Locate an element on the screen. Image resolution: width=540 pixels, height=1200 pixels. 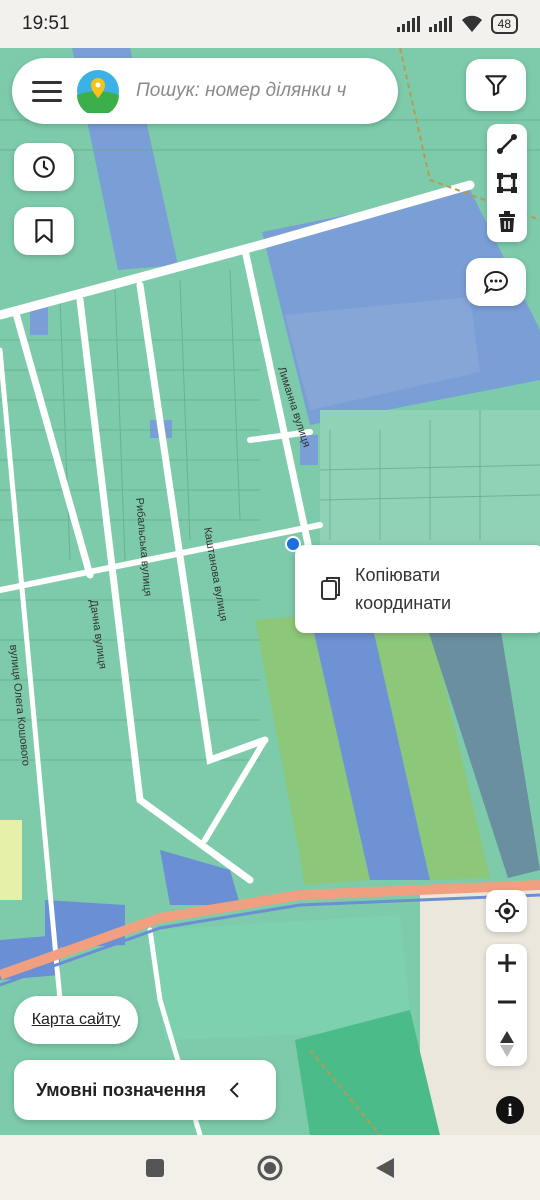
copy-coordinates-label: Копіювати координати is located at coordinates (403, 589).